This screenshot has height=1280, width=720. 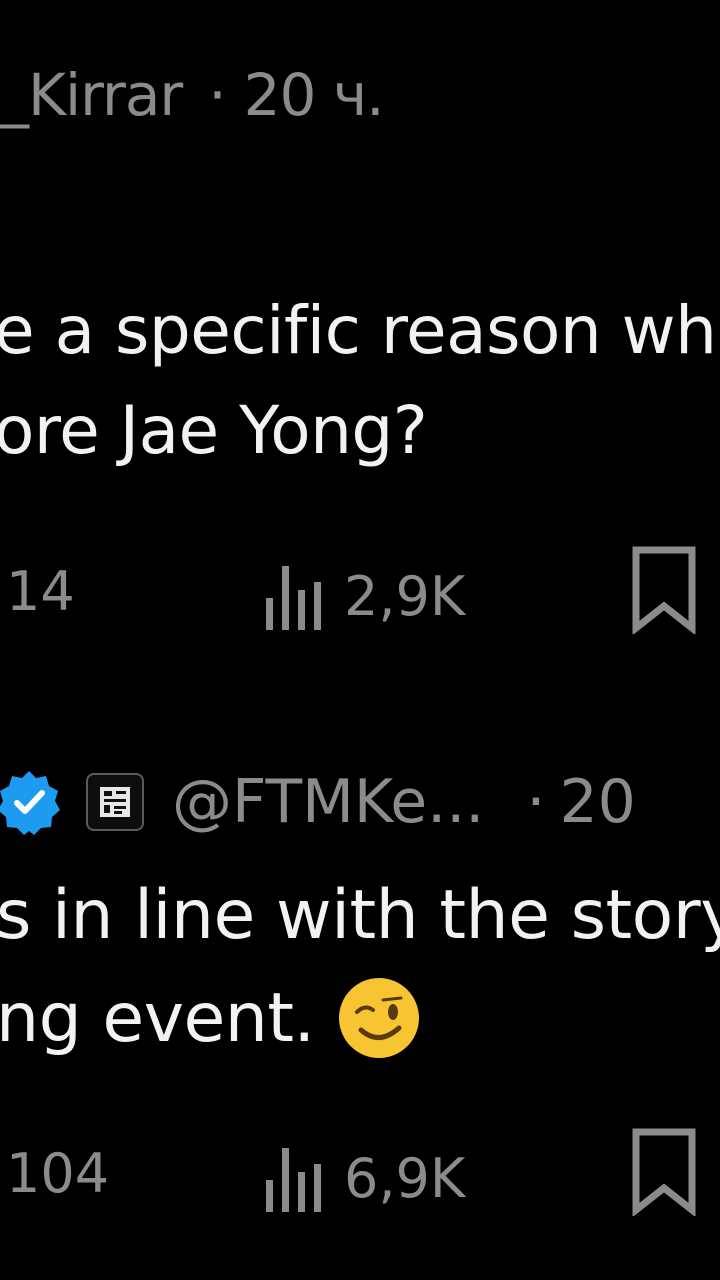 What do you see at coordinates (91, 95) in the screenshot?
I see `author-name: _Kirrar` at bounding box center [91, 95].